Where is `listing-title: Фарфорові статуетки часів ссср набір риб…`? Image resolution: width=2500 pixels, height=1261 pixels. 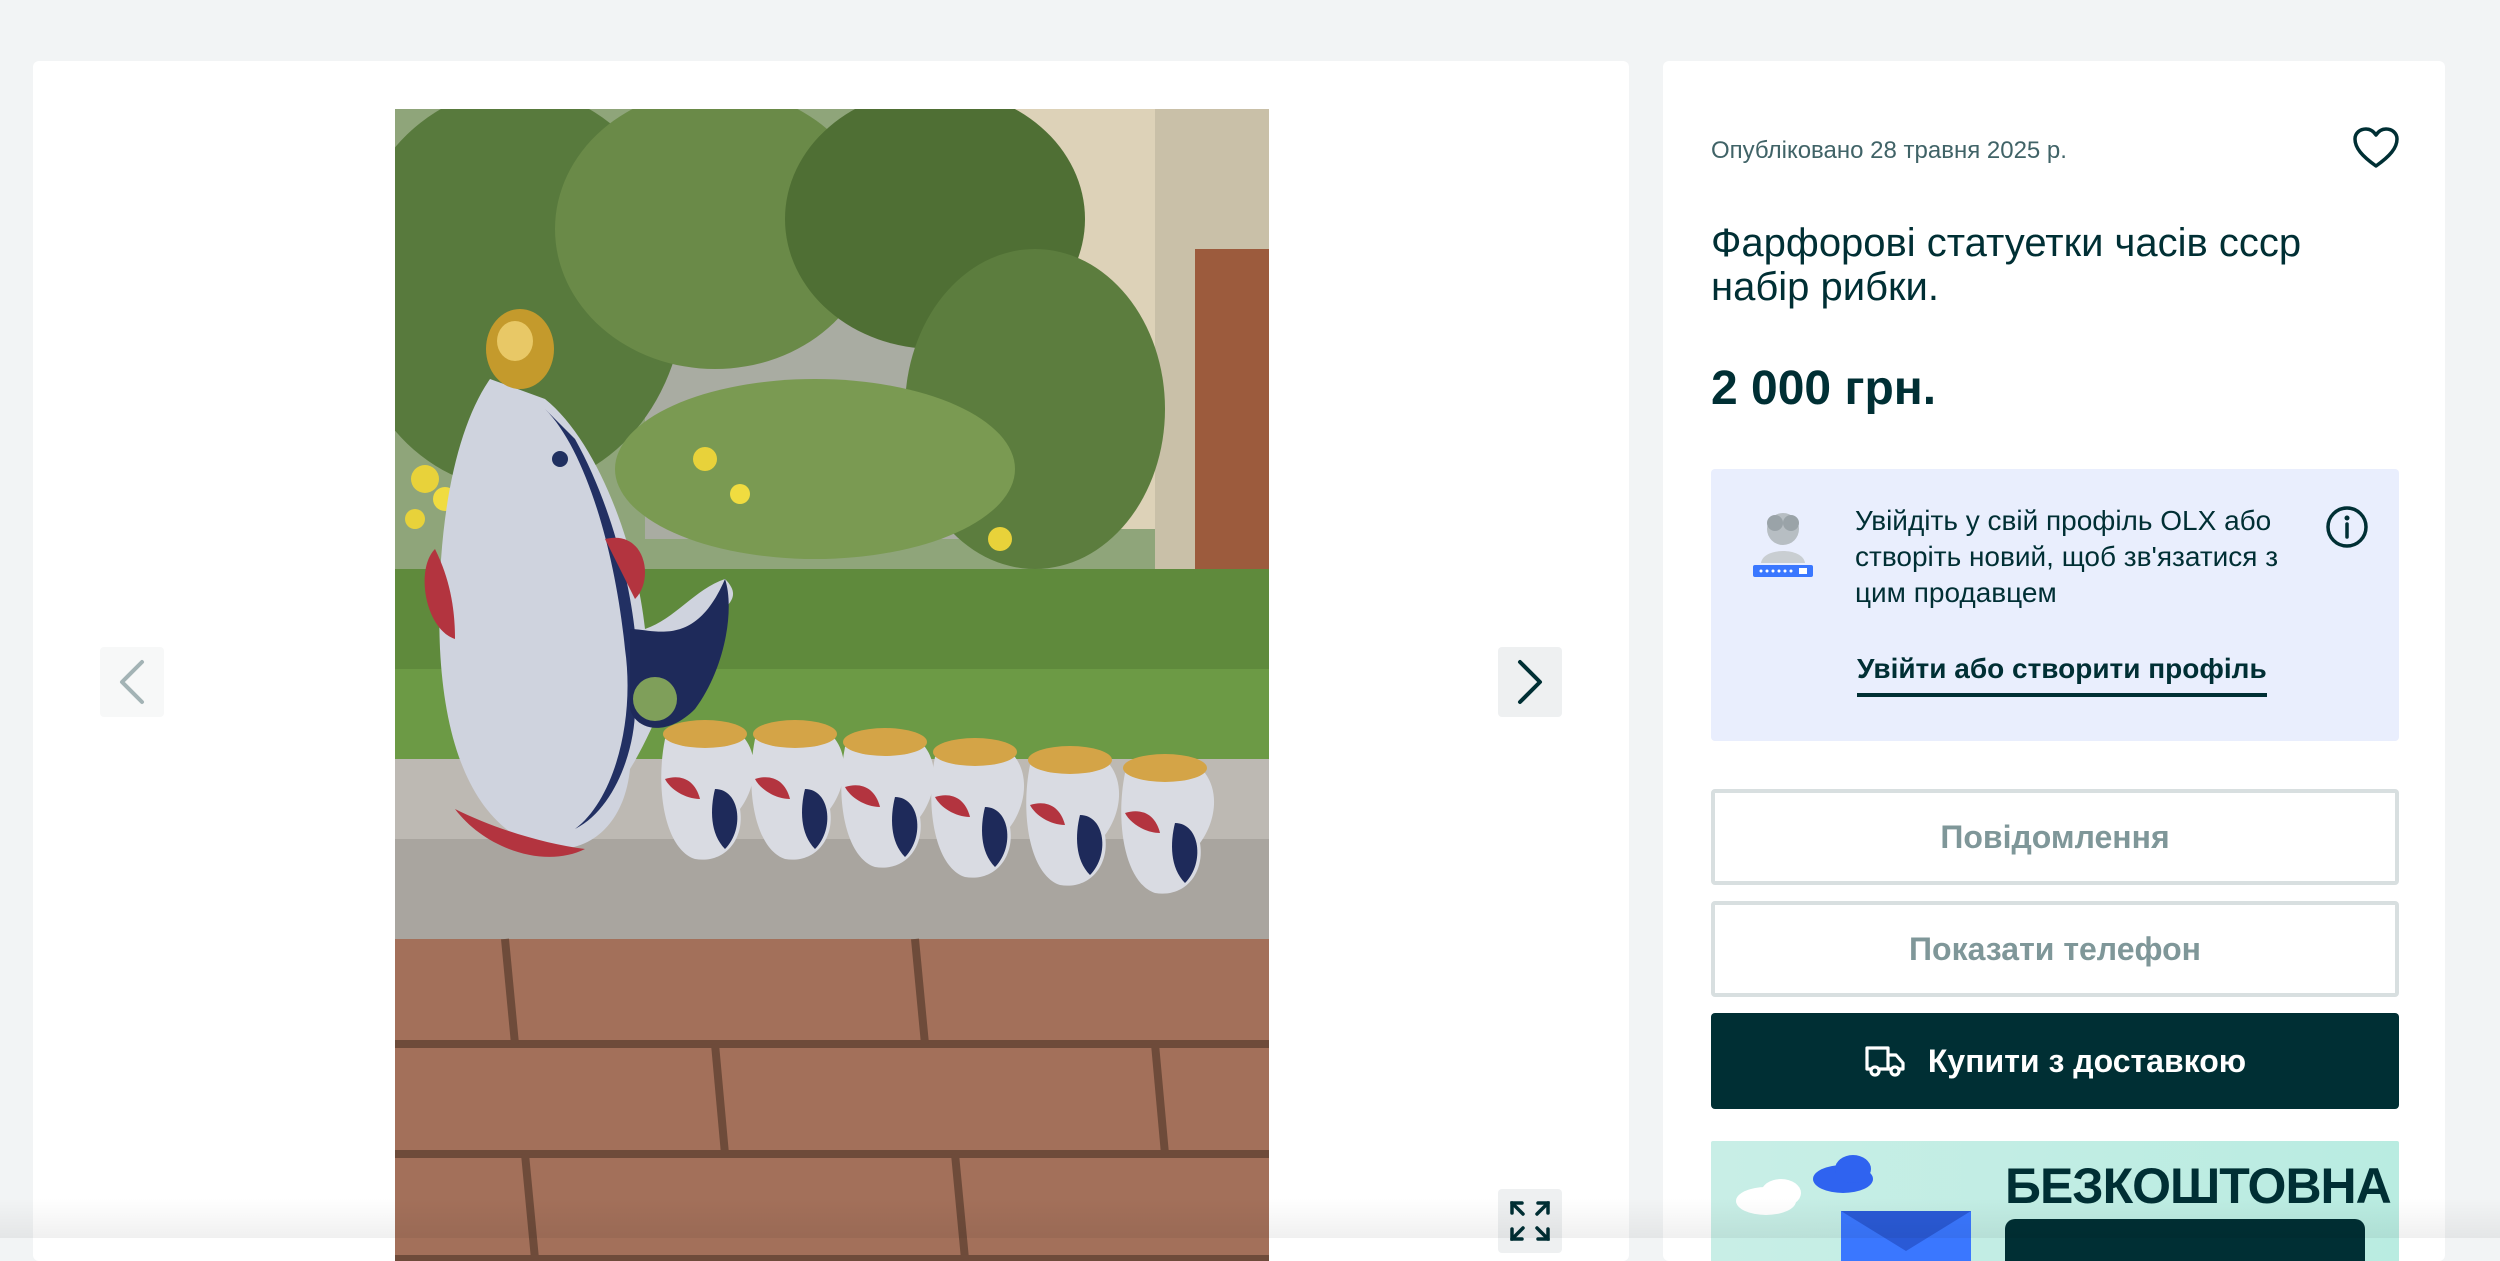
listing-title: Фарфорові статуетки часів ссср набір риб… is located at coordinates (2006, 265).